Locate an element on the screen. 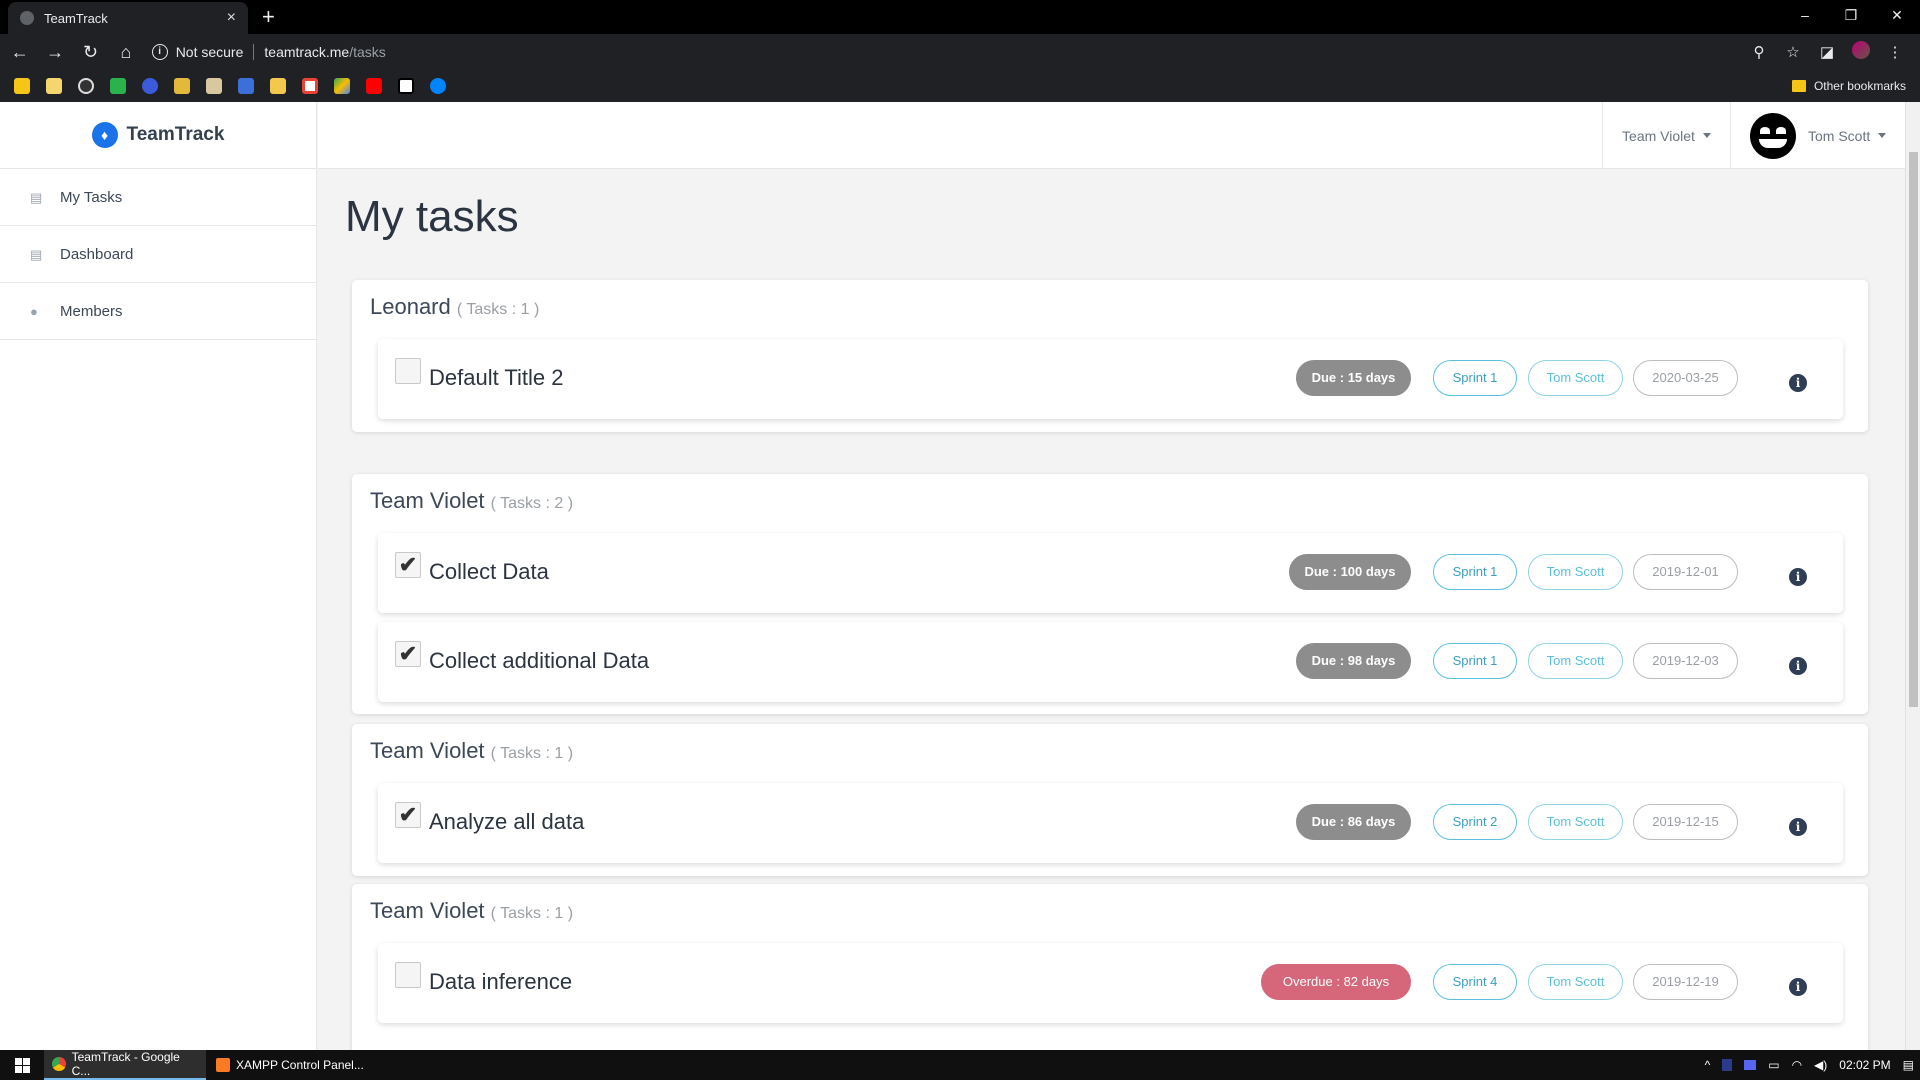 The height and width of the screenshot is (1080, 1920). zoom-icon: ⚲ is located at coordinates (1759, 52).